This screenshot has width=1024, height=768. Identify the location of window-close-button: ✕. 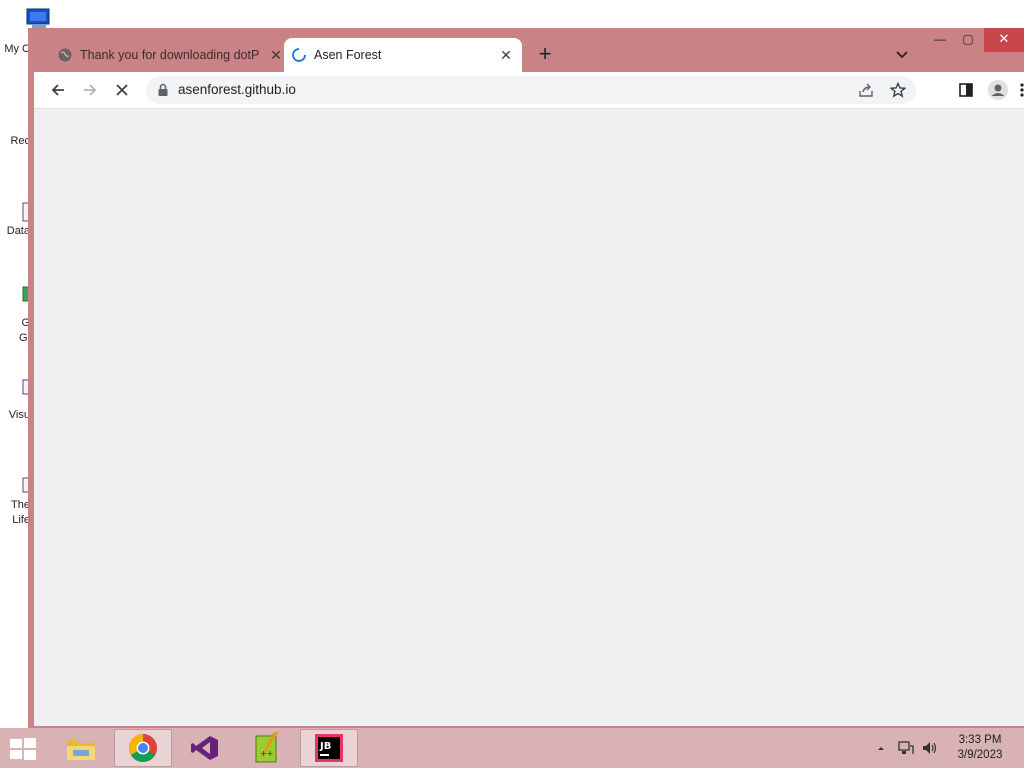
(1004, 40).